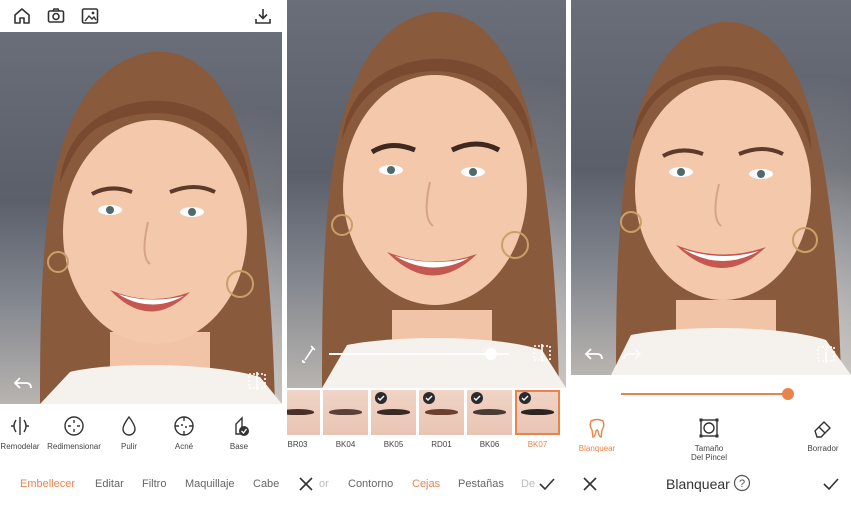 The image size is (851, 508). What do you see at coordinates (20, 446) in the screenshot?
I see `feature-label: Remodelar` at bounding box center [20, 446].